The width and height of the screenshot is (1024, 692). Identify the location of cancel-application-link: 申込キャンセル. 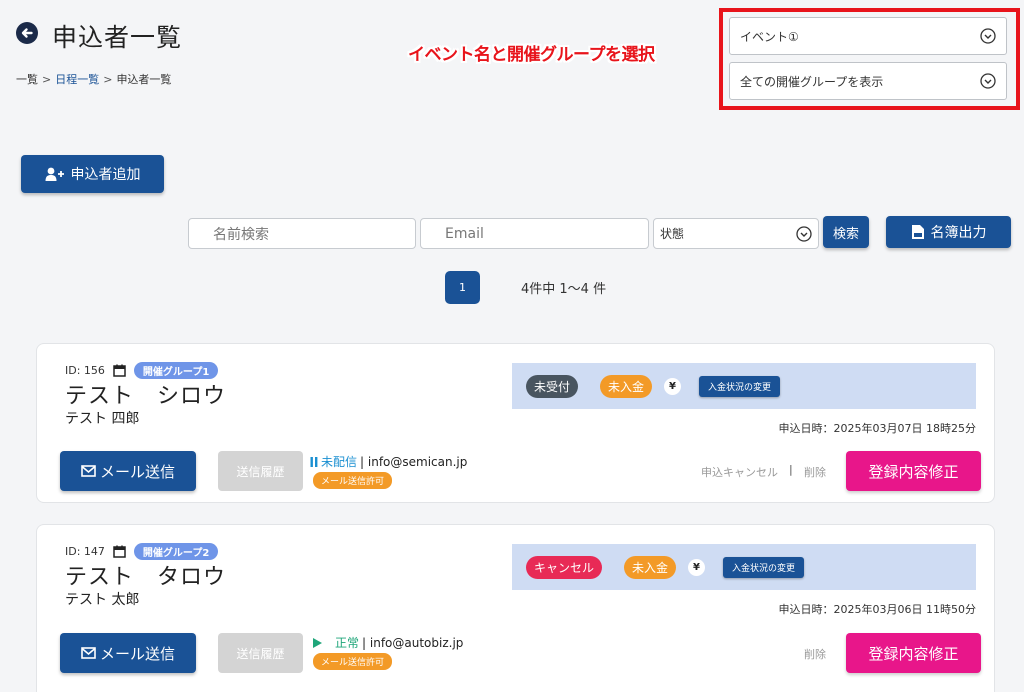
(739, 472).